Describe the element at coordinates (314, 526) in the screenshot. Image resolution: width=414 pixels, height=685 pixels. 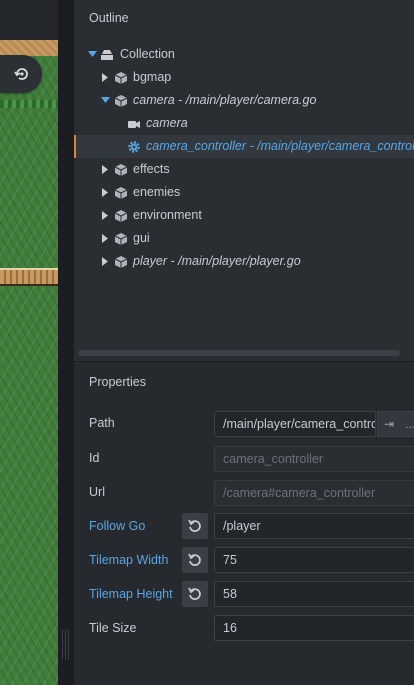
I see `follow-go-field: /player` at that location.